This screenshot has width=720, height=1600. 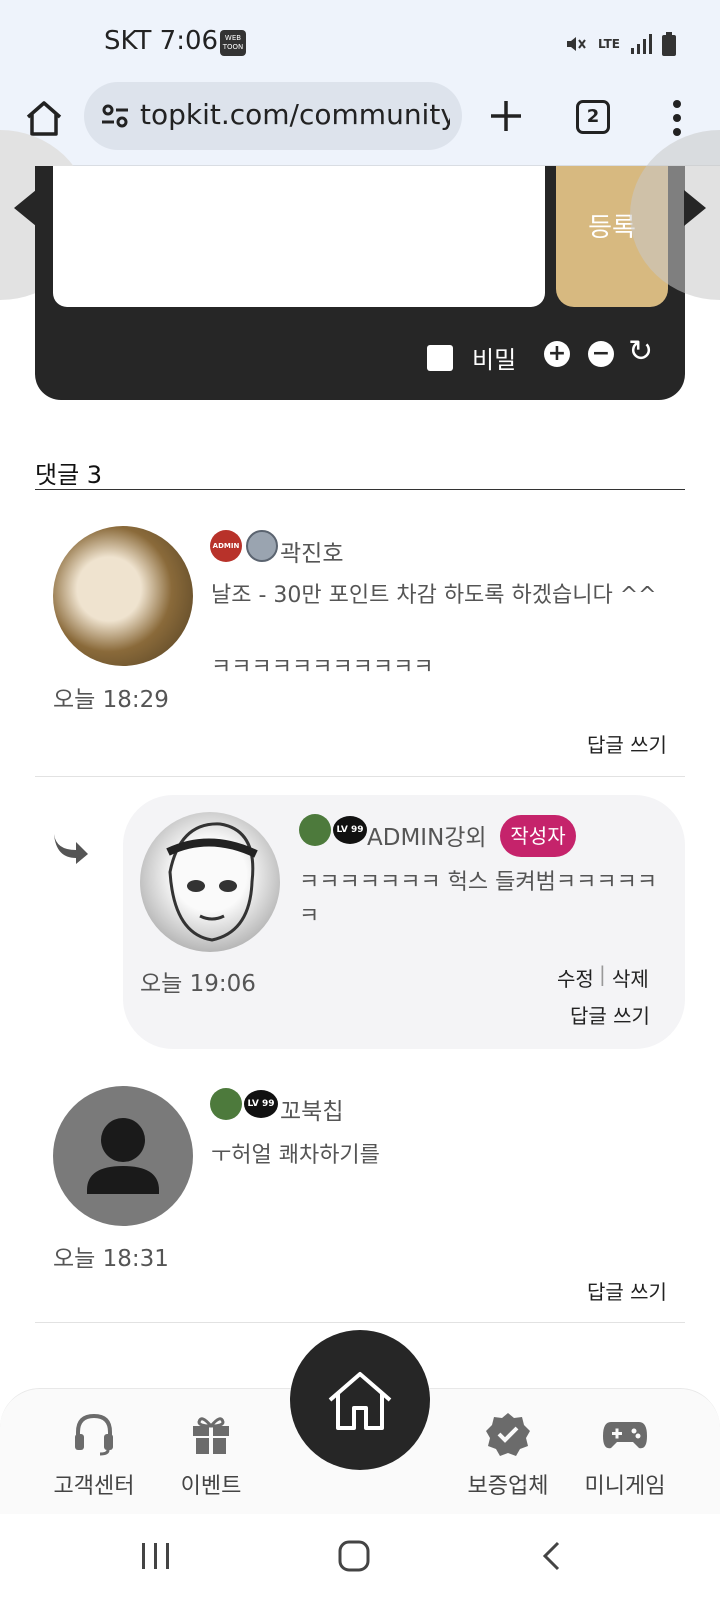 What do you see at coordinates (156, 1556) in the screenshot?
I see `recent-apps-icon` at bounding box center [156, 1556].